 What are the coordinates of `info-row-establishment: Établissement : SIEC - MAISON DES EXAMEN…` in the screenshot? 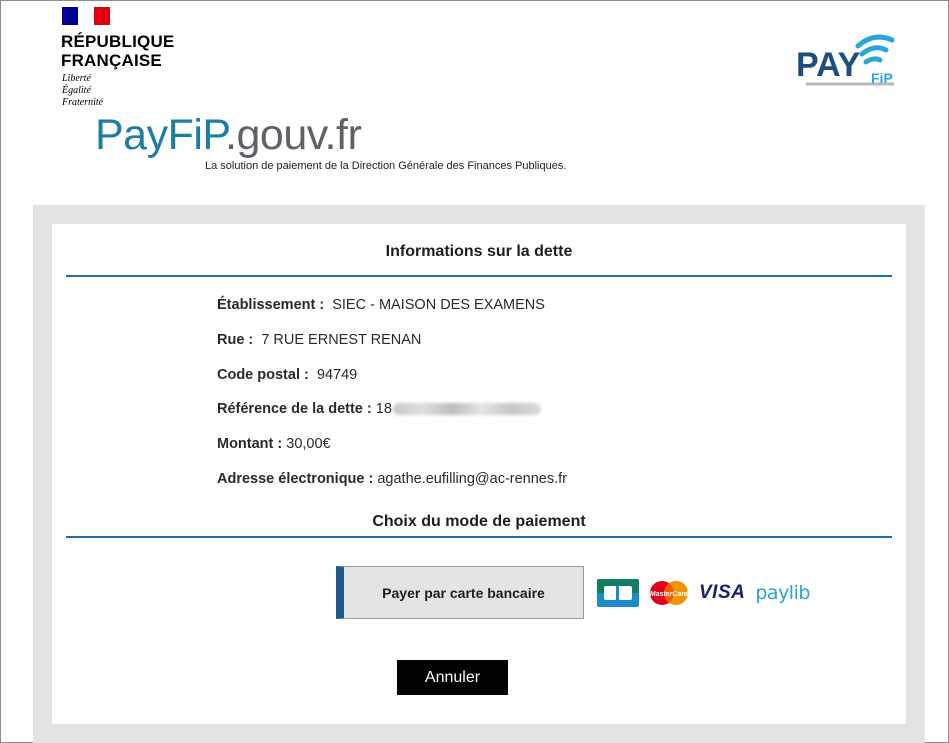 It's located at (381, 305).